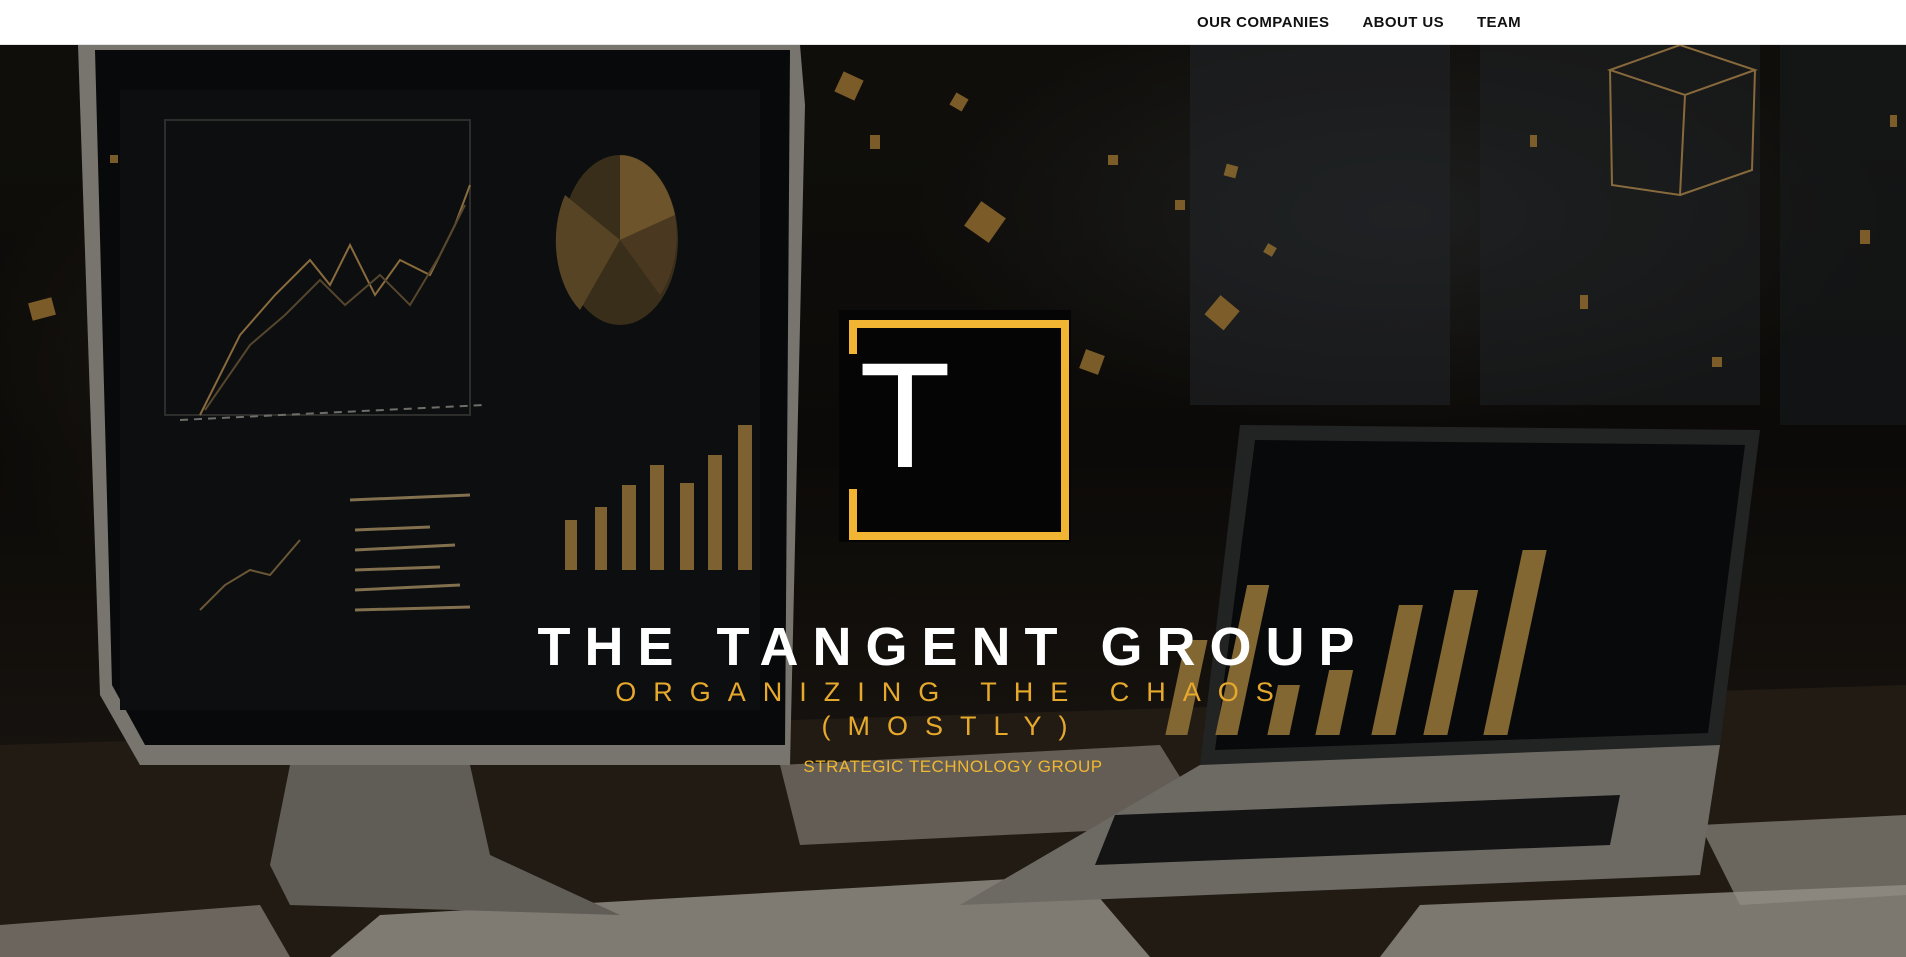 The width and height of the screenshot is (1906, 957). Describe the element at coordinates (953, 692) in the screenshot. I see `tagline-line-1: ORGANIZING THE CHAOS` at that location.